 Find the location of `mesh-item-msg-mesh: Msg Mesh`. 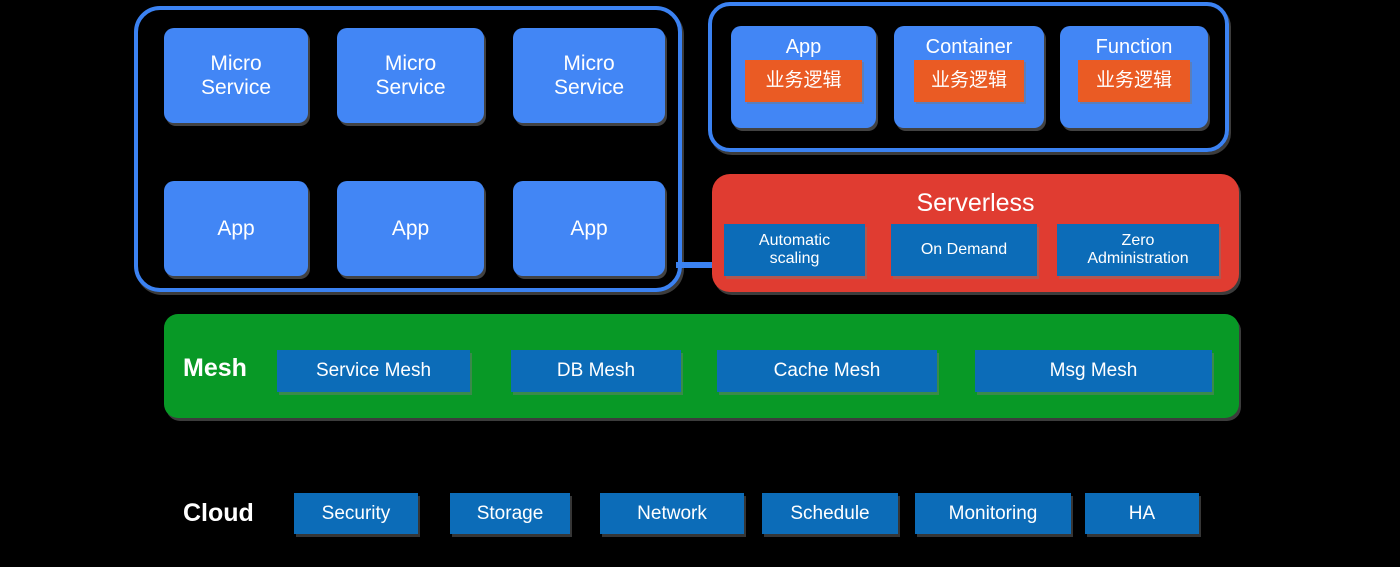

mesh-item-msg-mesh: Msg Mesh is located at coordinates (1093, 371).